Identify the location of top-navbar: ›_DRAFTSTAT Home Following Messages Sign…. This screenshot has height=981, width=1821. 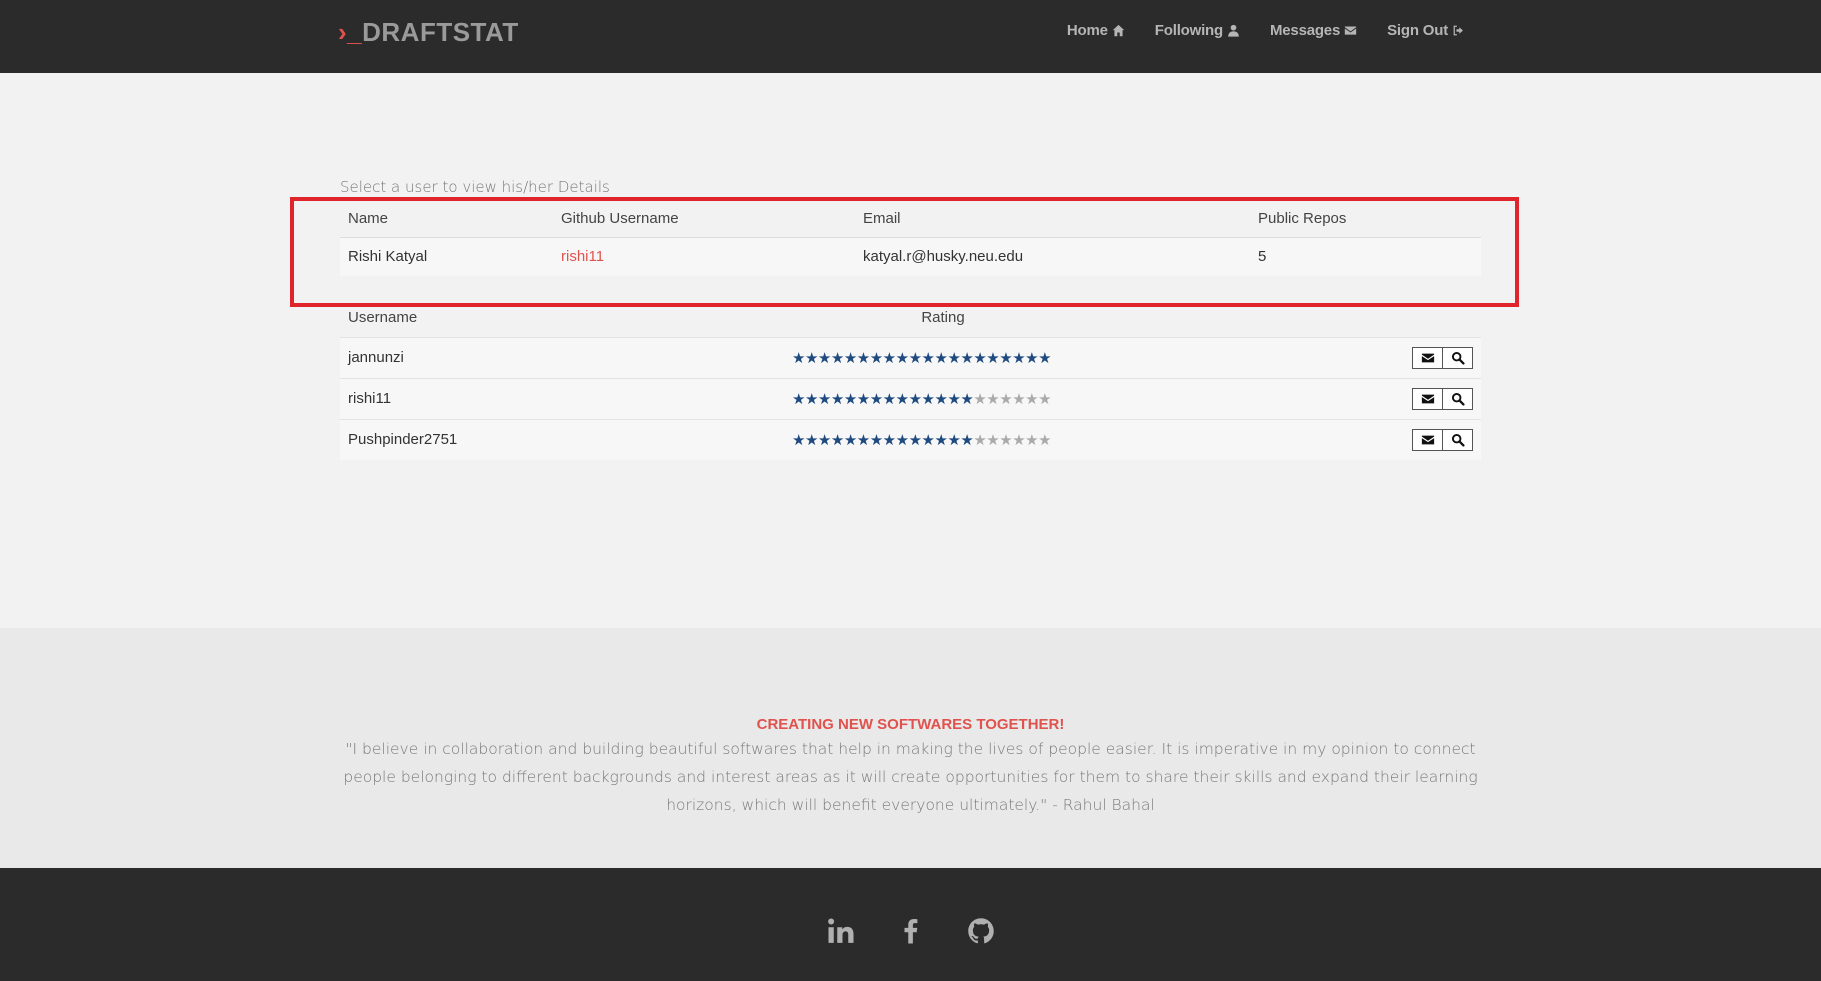
(910, 36).